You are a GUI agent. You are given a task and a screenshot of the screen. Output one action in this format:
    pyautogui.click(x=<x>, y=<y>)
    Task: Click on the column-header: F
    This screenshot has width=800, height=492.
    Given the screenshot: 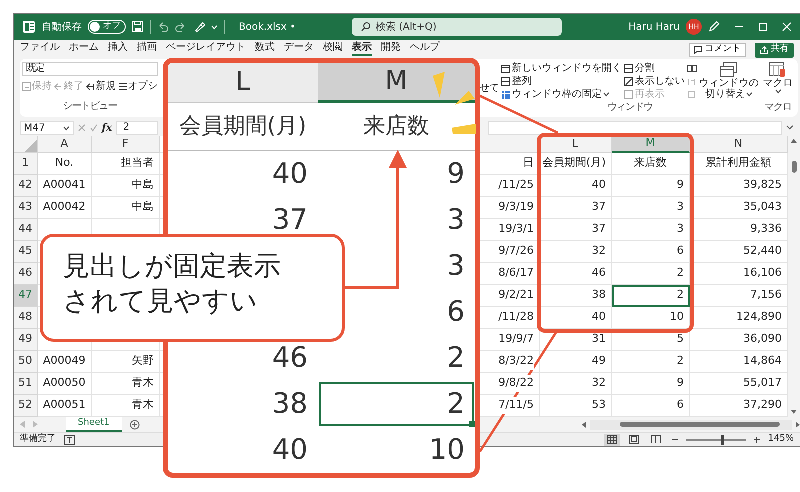 What is the action you would take?
    pyautogui.click(x=126, y=144)
    